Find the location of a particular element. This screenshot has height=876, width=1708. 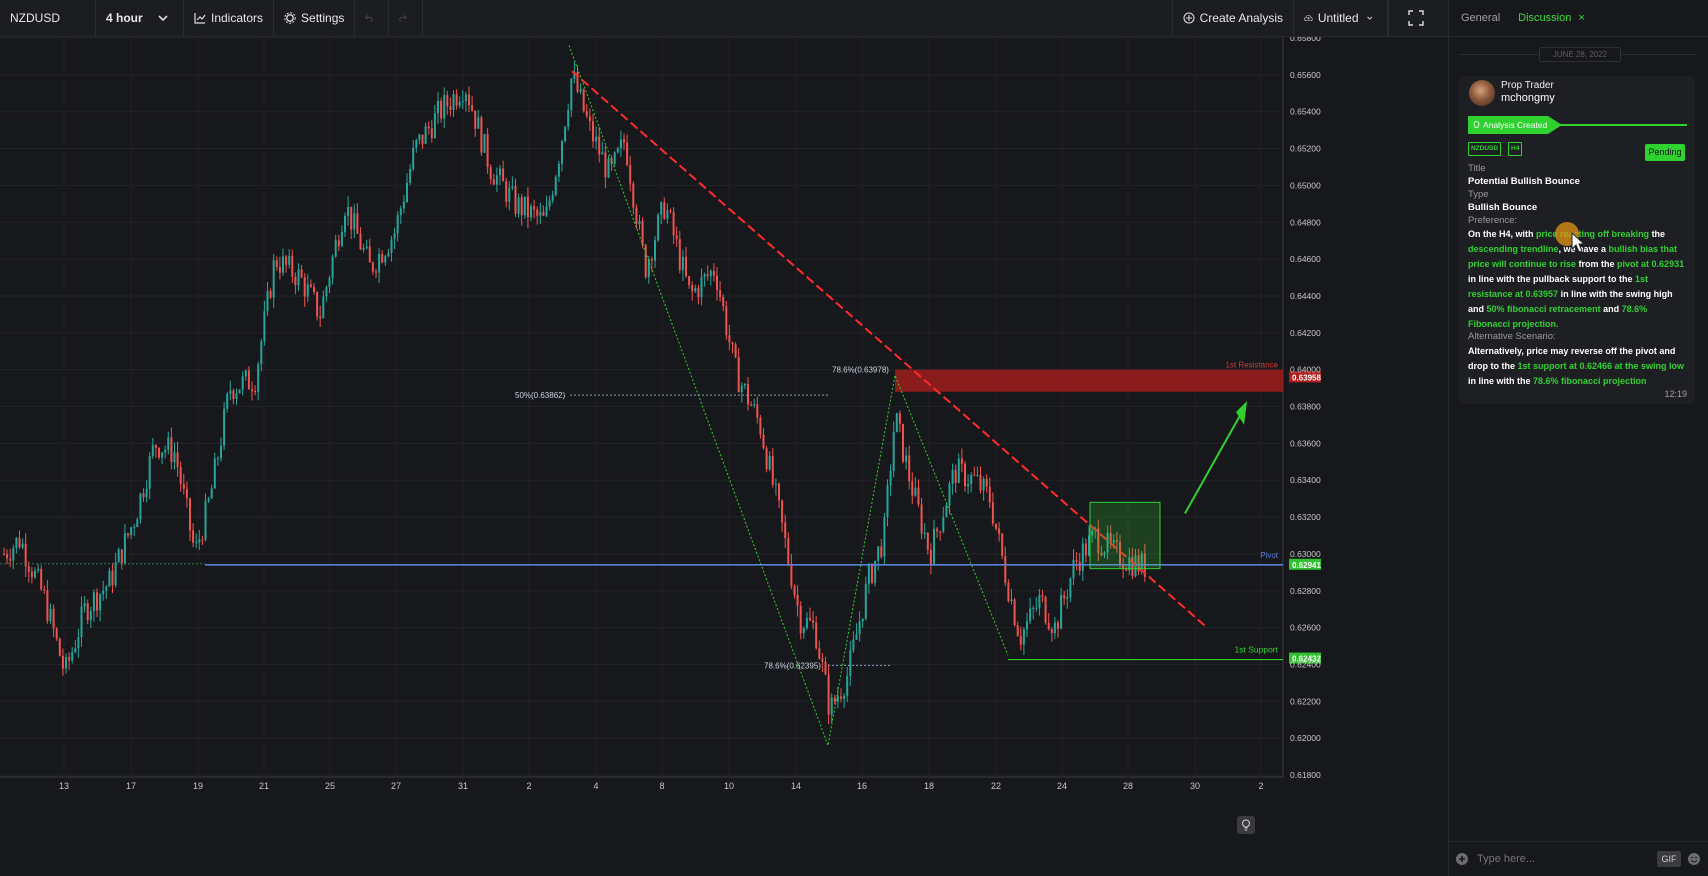

layout-selector: Untitled is located at coordinates (1341, 18).